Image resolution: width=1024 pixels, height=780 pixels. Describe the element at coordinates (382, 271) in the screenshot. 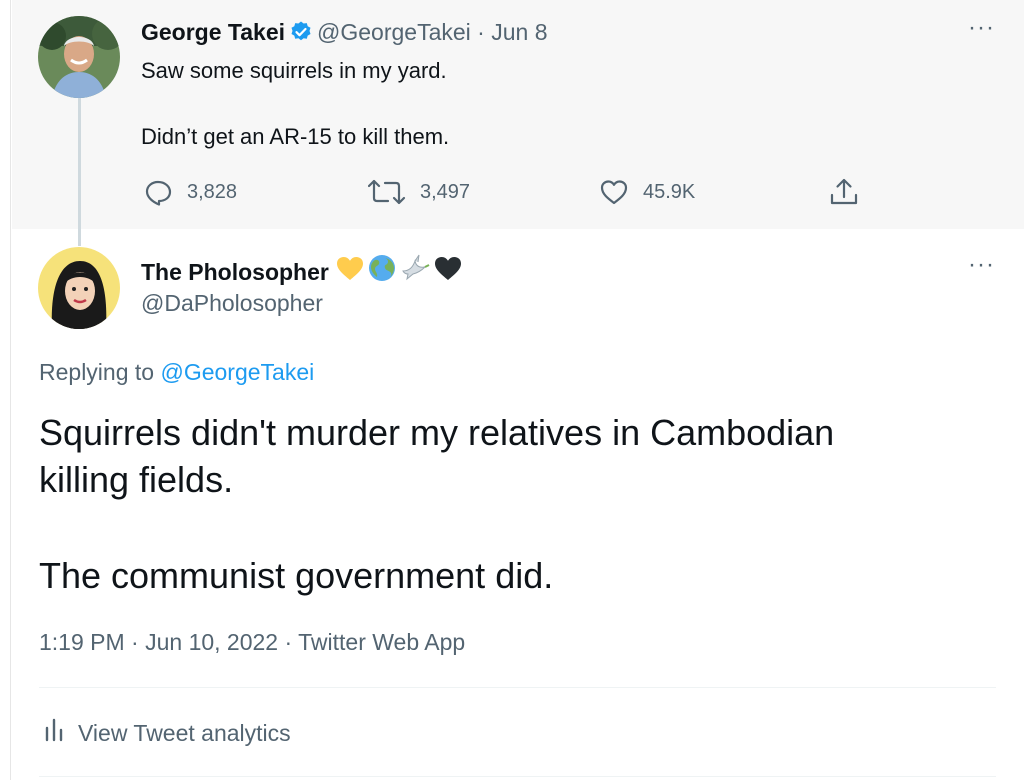

I see `globe-icon` at that location.